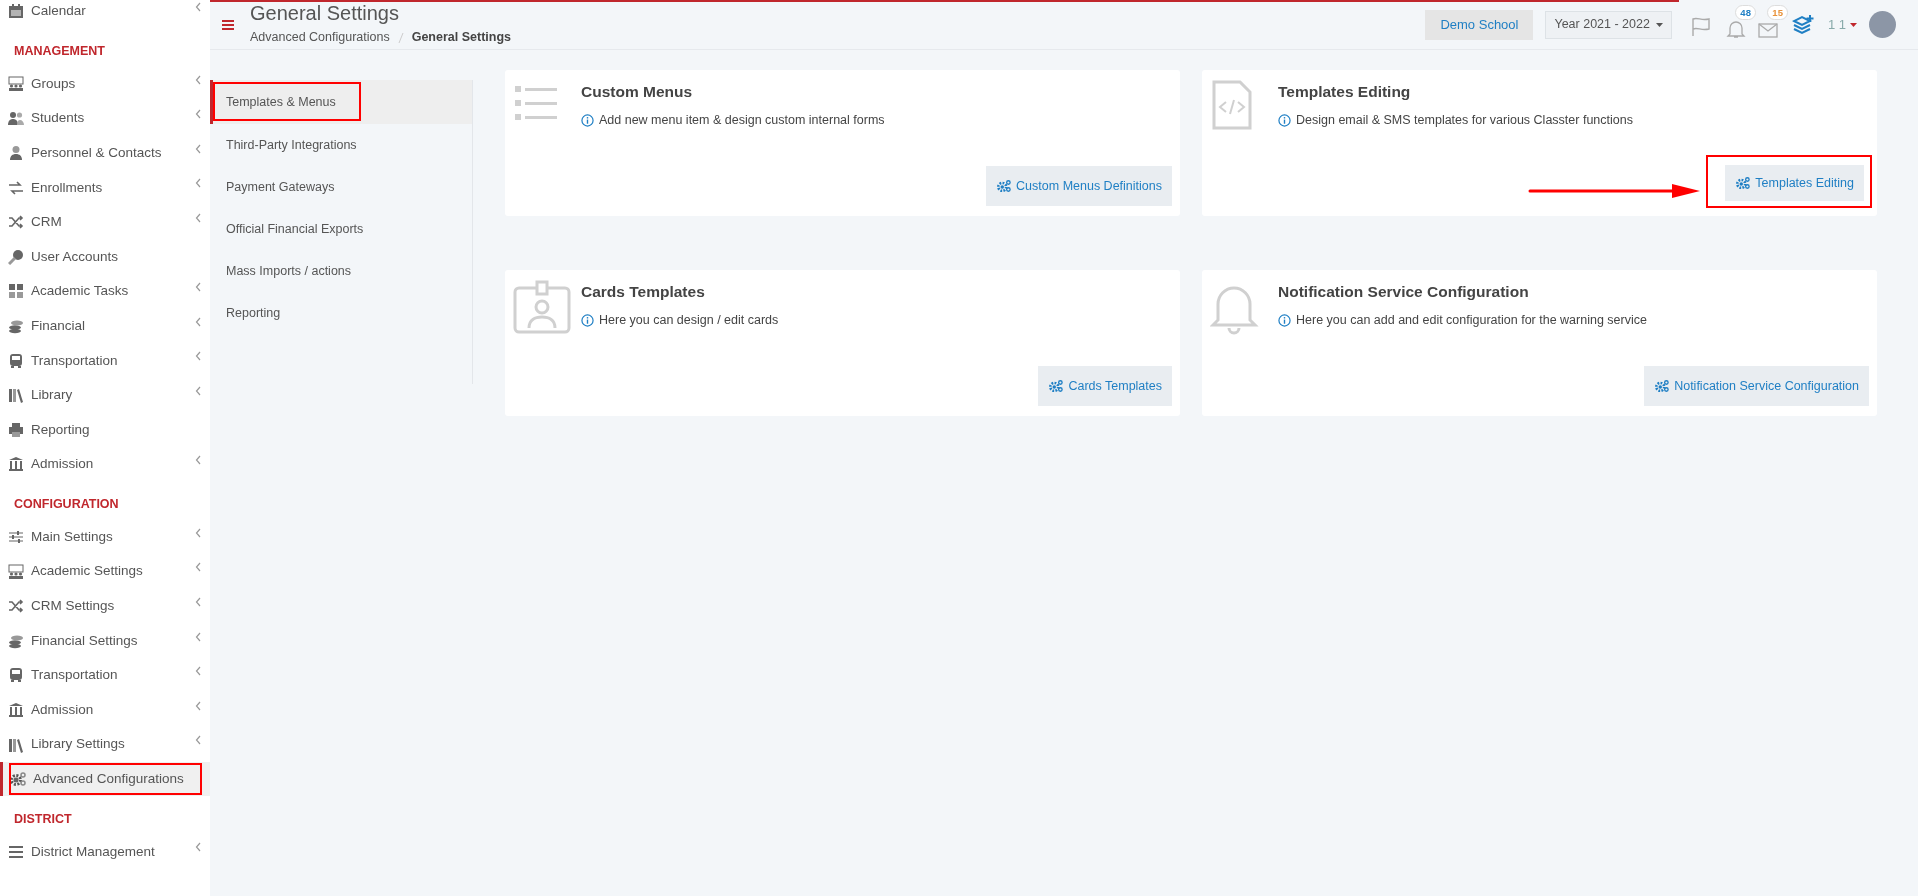 Image resolution: width=1918 pixels, height=896 pixels. What do you see at coordinates (400, 37) in the screenshot?
I see `breadcrumb-separator-icon` at bounding box center [400, 37].